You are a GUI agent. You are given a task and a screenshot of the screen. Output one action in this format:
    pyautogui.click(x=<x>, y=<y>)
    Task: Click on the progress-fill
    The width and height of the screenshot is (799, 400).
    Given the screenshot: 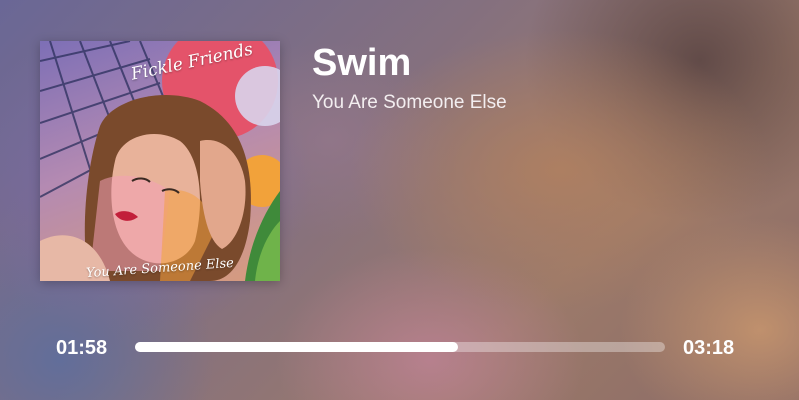 What is the action you would take?
    pyautogui.click(x=297, y=347)
    